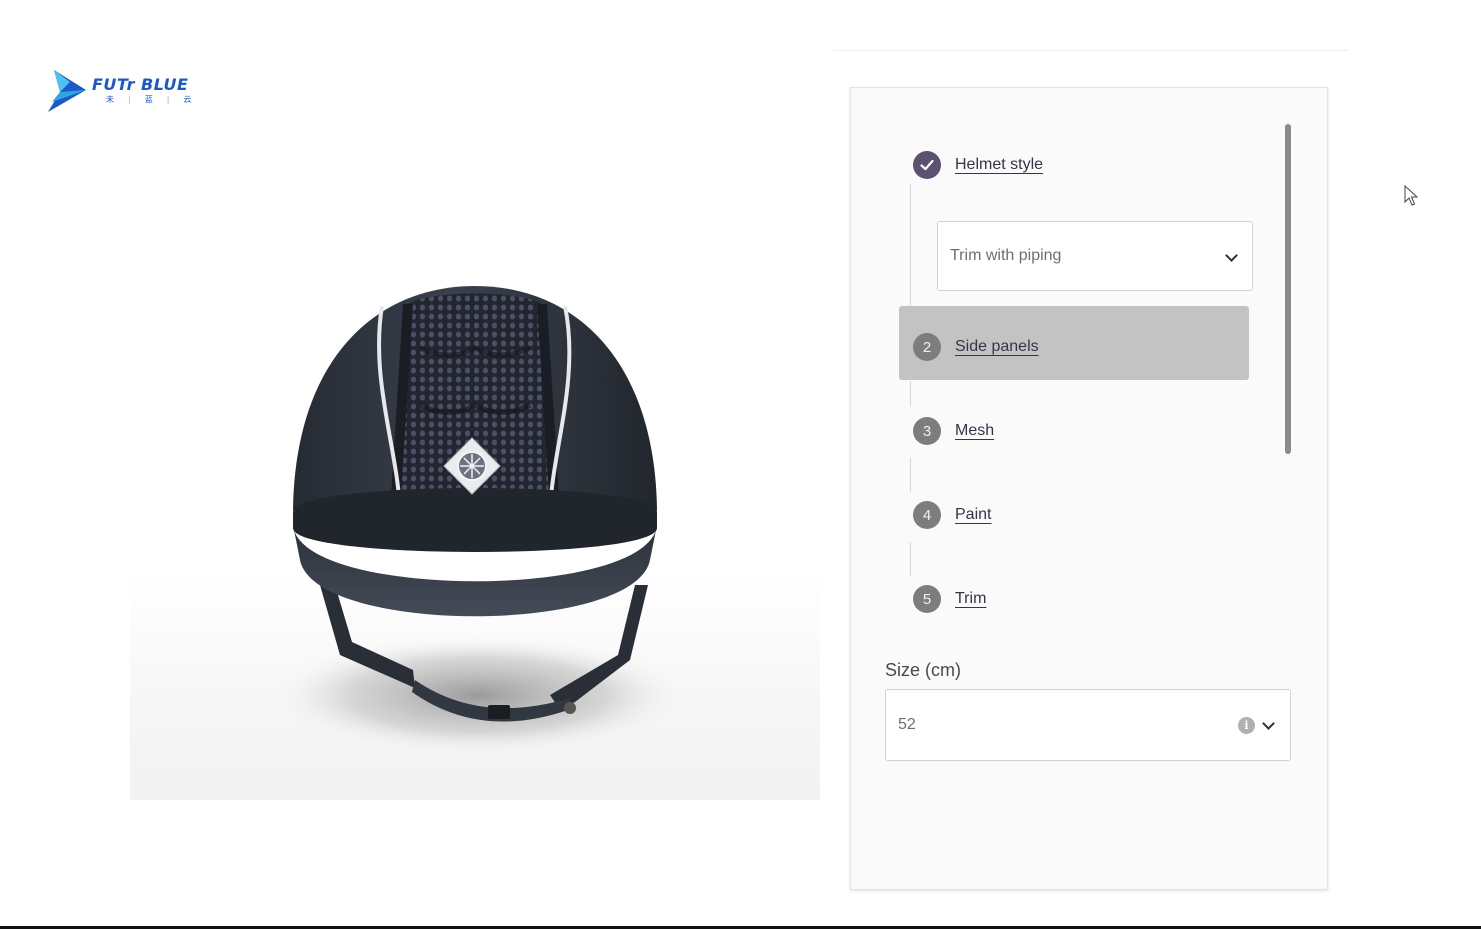  I want to click on step-number-badge: 3, so click(927, 431).